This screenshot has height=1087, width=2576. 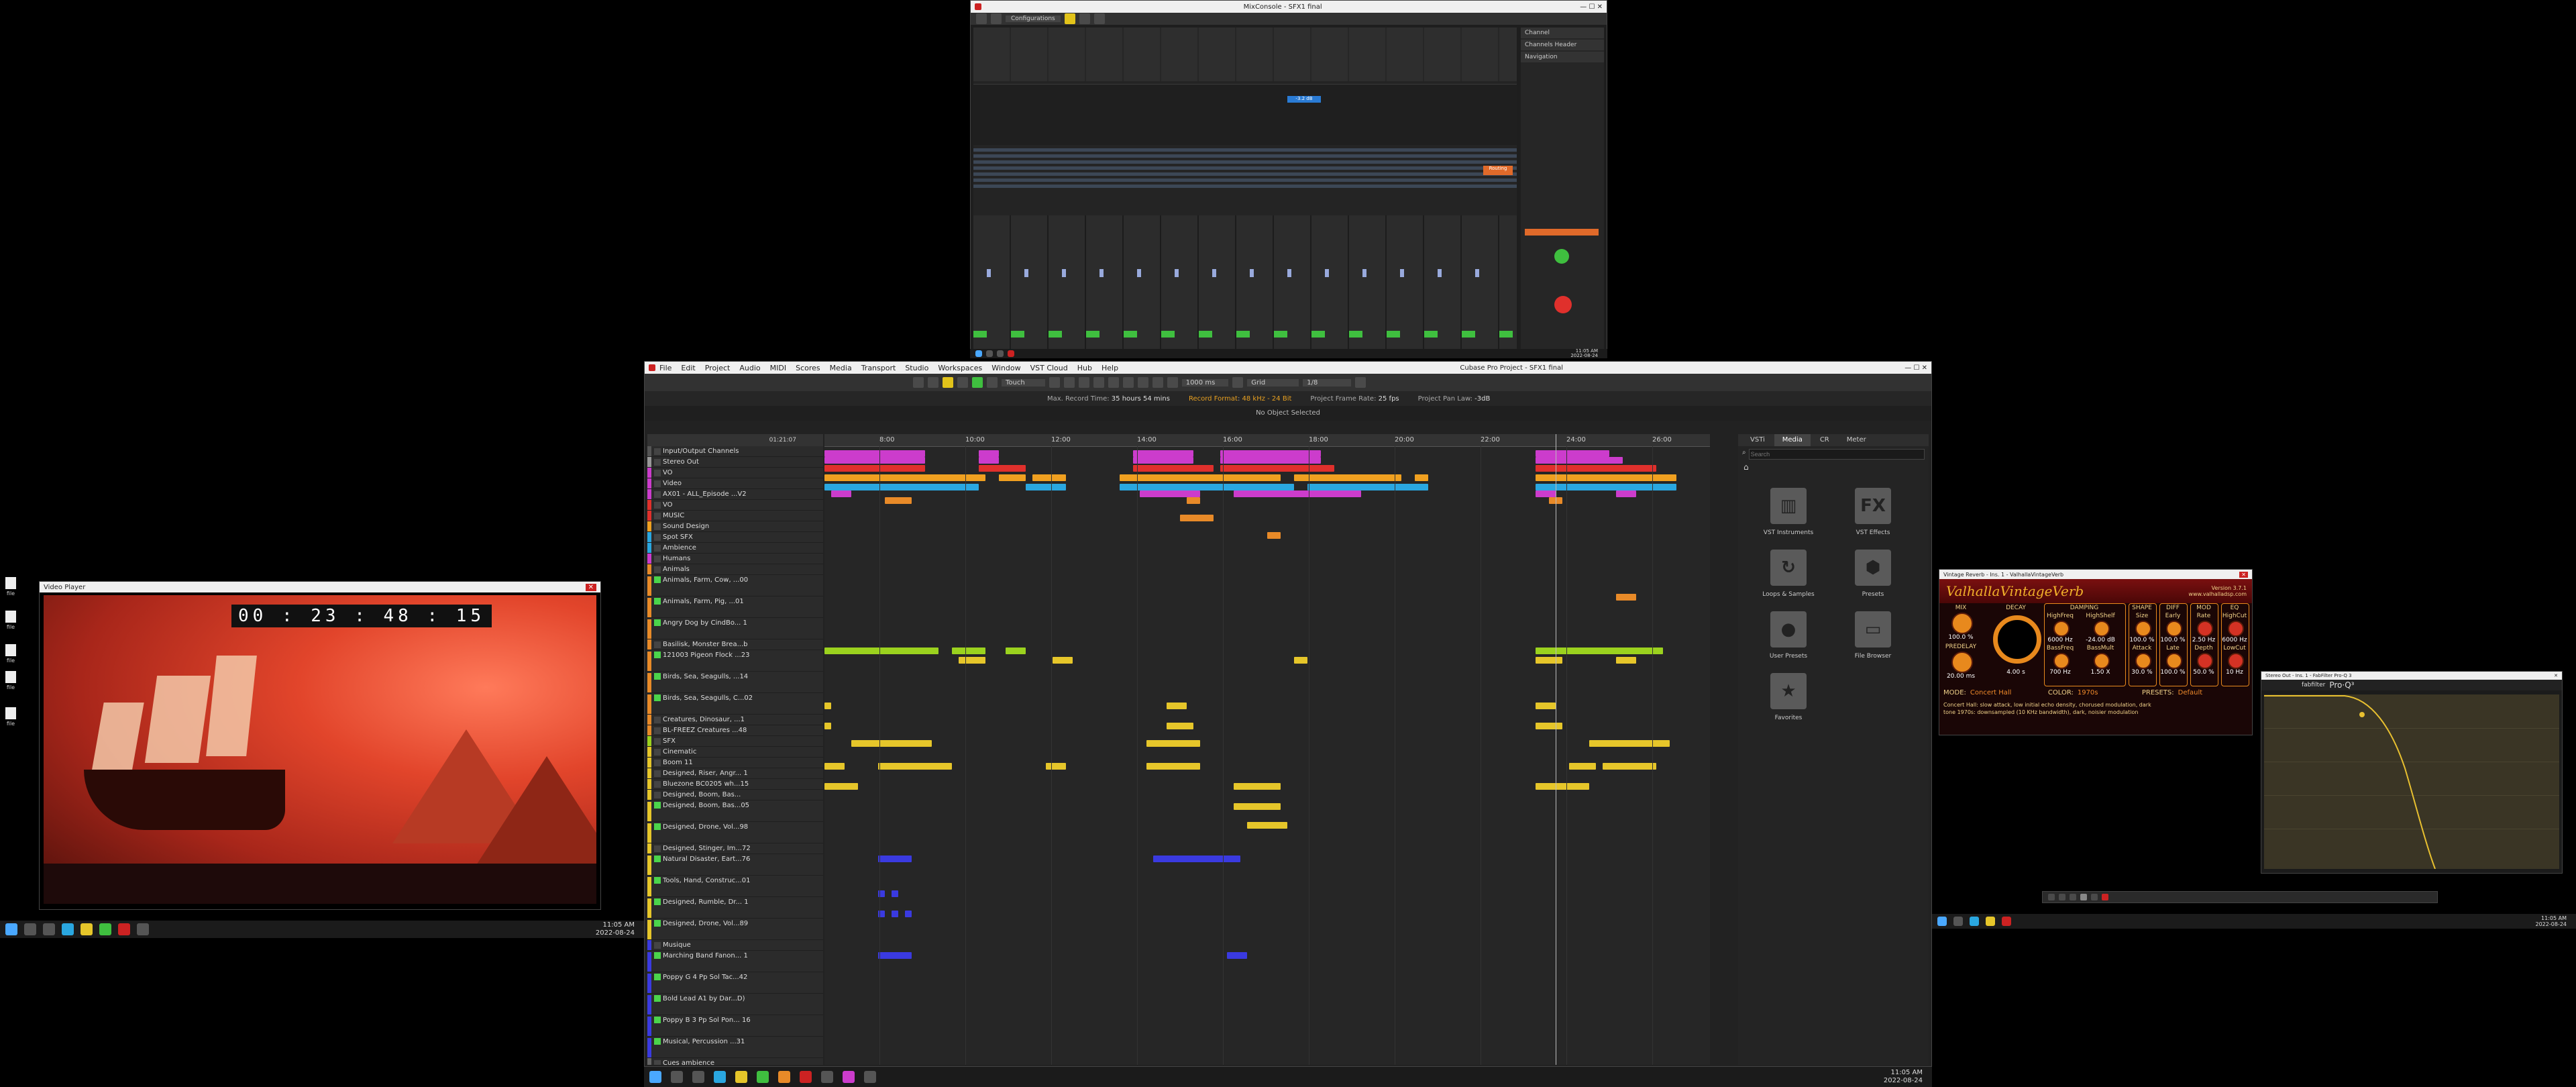 What do you see at coordinates (735, 505) in the screenshot?
I see `track-row: VO` at bounding box center [735, 505].